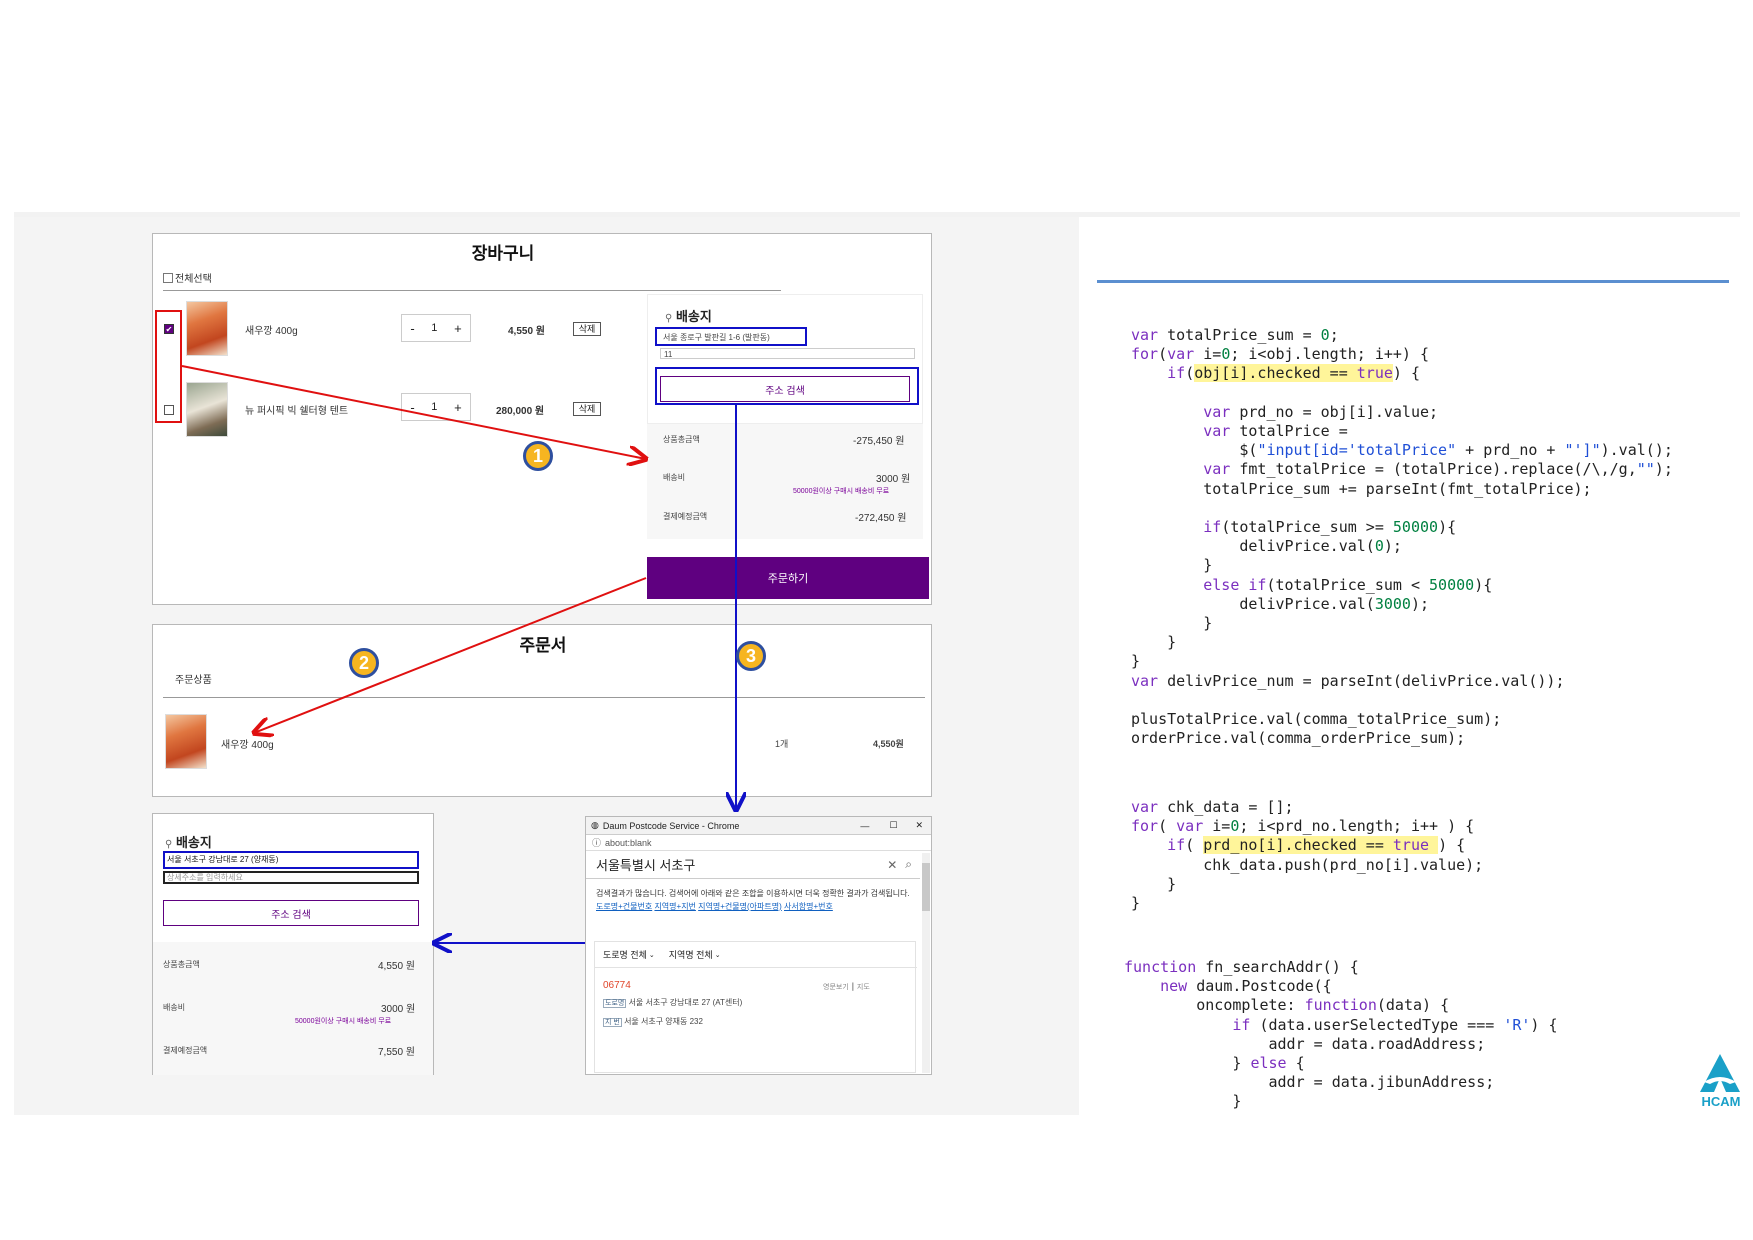  What do you see at coordinates (1721, 1101) in the screenshot?
I see `hcam-logo-text: HCAM` at bounding box center [1721, 1101].